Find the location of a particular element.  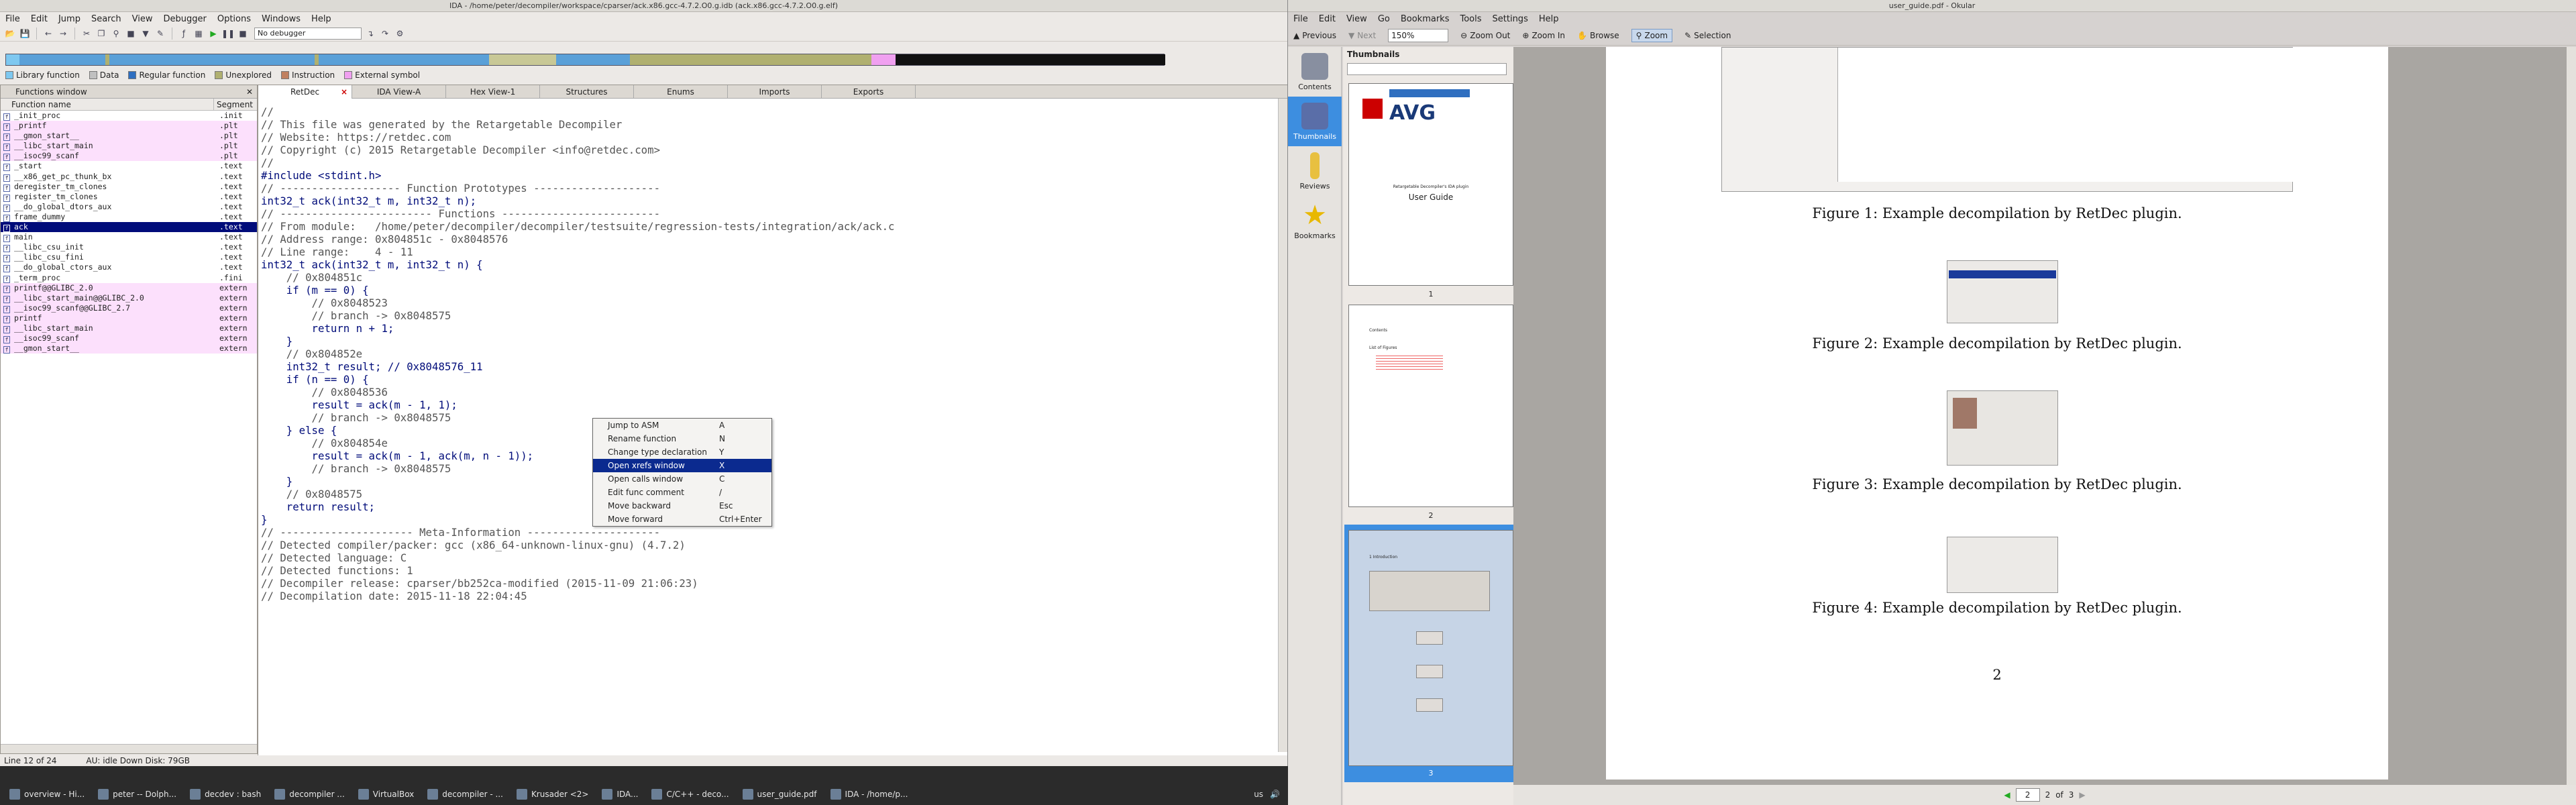

col-function-name: Function name is located at coordinates (107, 104).